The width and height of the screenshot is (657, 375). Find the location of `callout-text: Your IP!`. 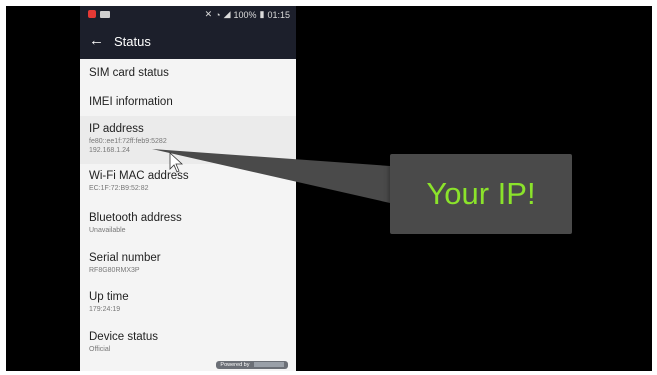

callout-text: Your IP! is located at coordinates (481, 193).